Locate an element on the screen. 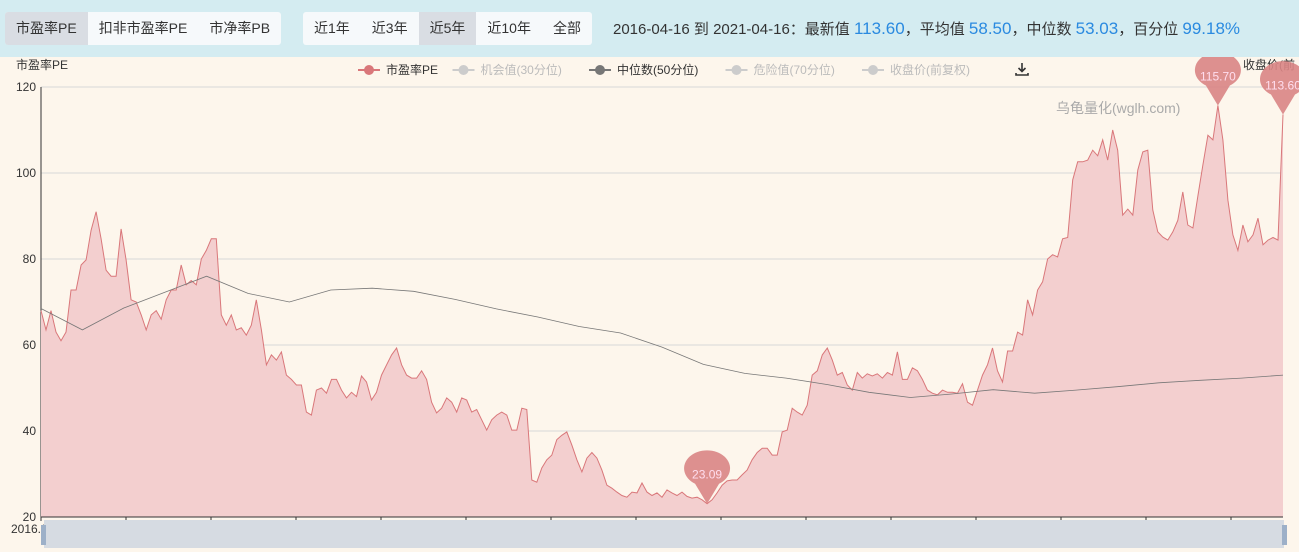 This screenshot has height=552, width=1299. legend-item: 收盘价(前复权) is located at coordinates (916, 69).